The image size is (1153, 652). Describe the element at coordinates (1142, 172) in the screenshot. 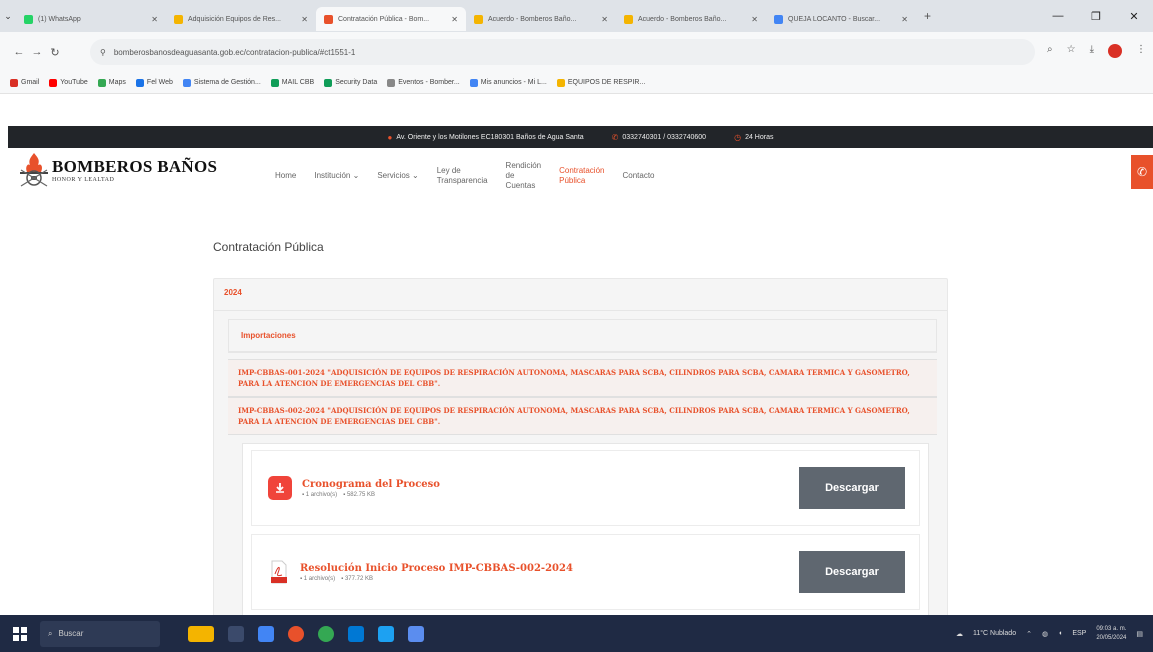

I see `call-button: ✆` at that location.